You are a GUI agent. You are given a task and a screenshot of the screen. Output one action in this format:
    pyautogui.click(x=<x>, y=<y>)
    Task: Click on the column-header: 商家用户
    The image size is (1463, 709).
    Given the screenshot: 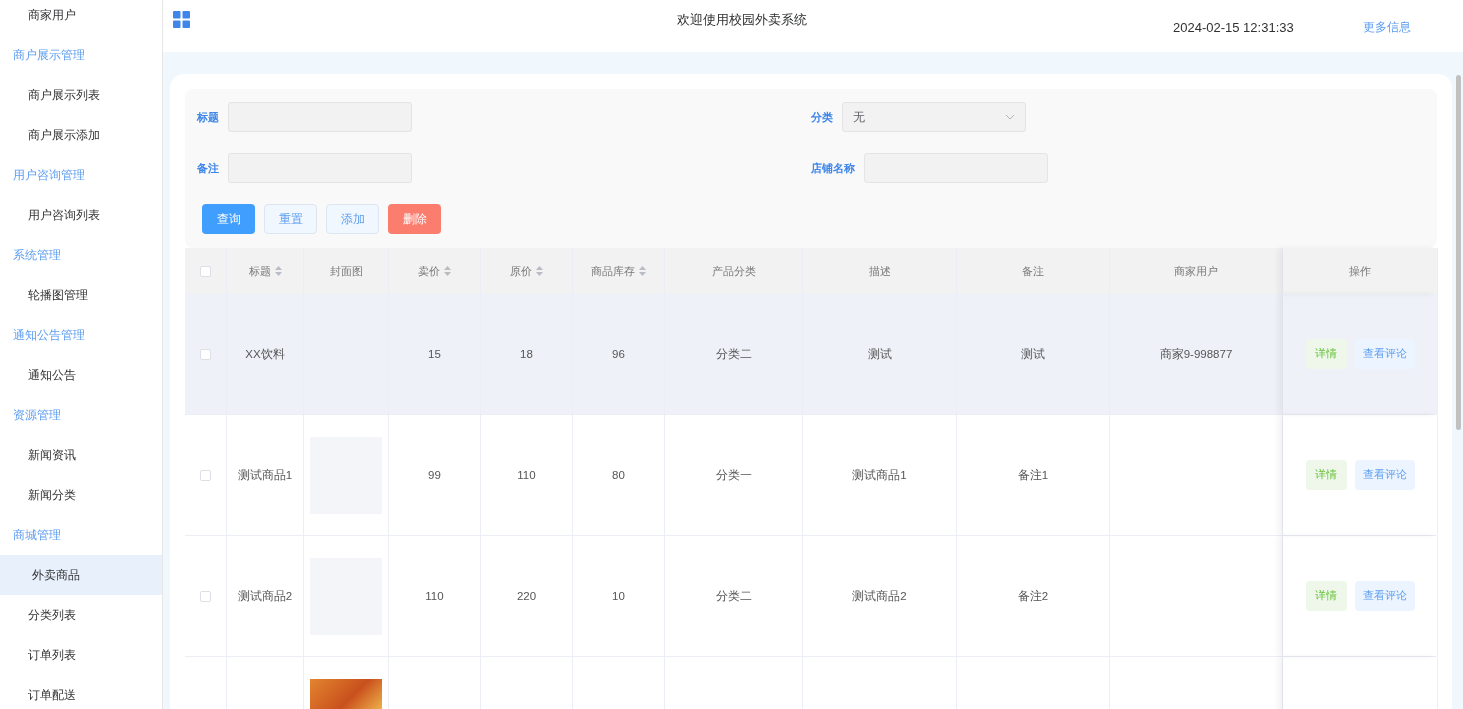 What is the action you would take?
    pyautogui.click(x=1196, y=271)
    